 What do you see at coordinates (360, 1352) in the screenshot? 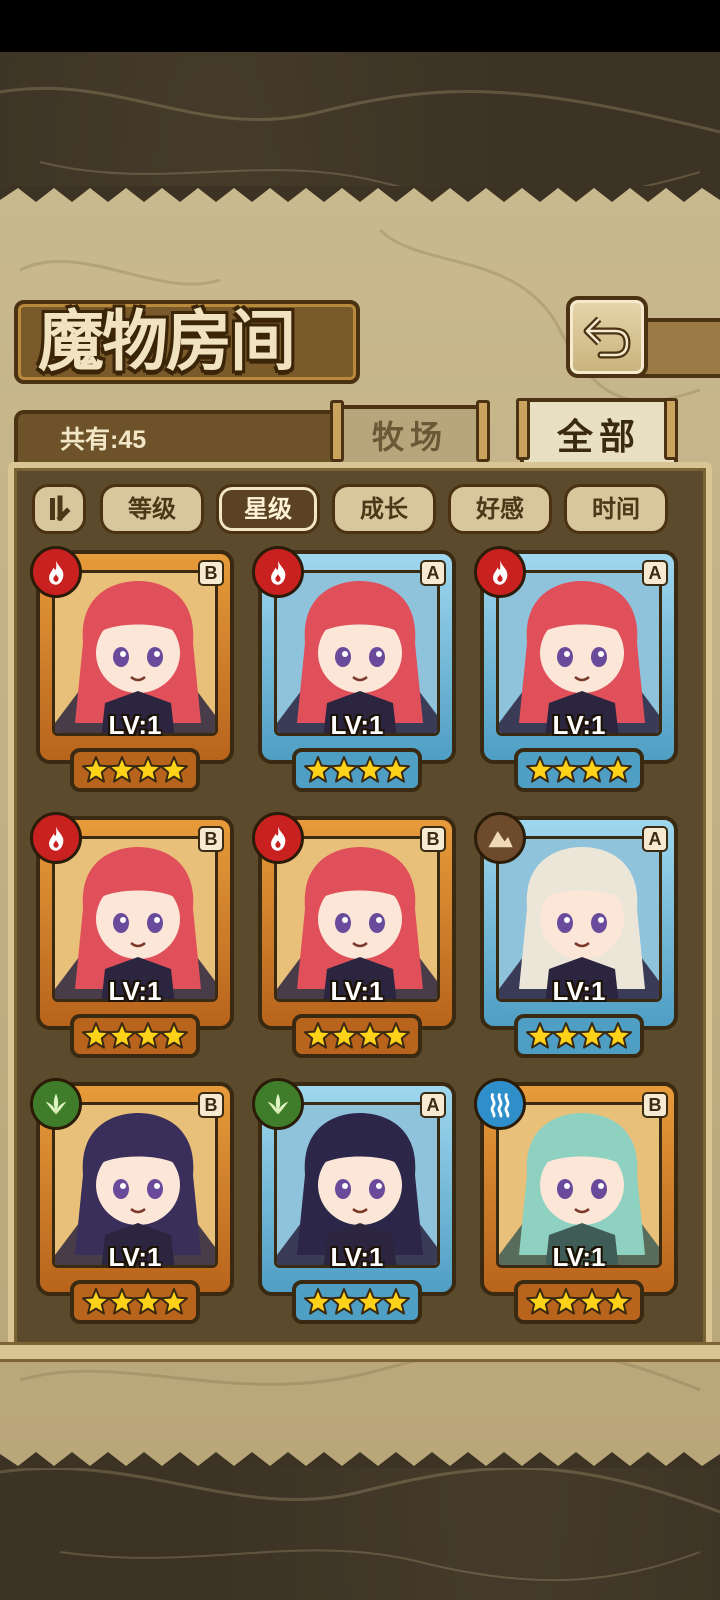
I see `frame-bottom-bar` at bounding box center [360, 1352].